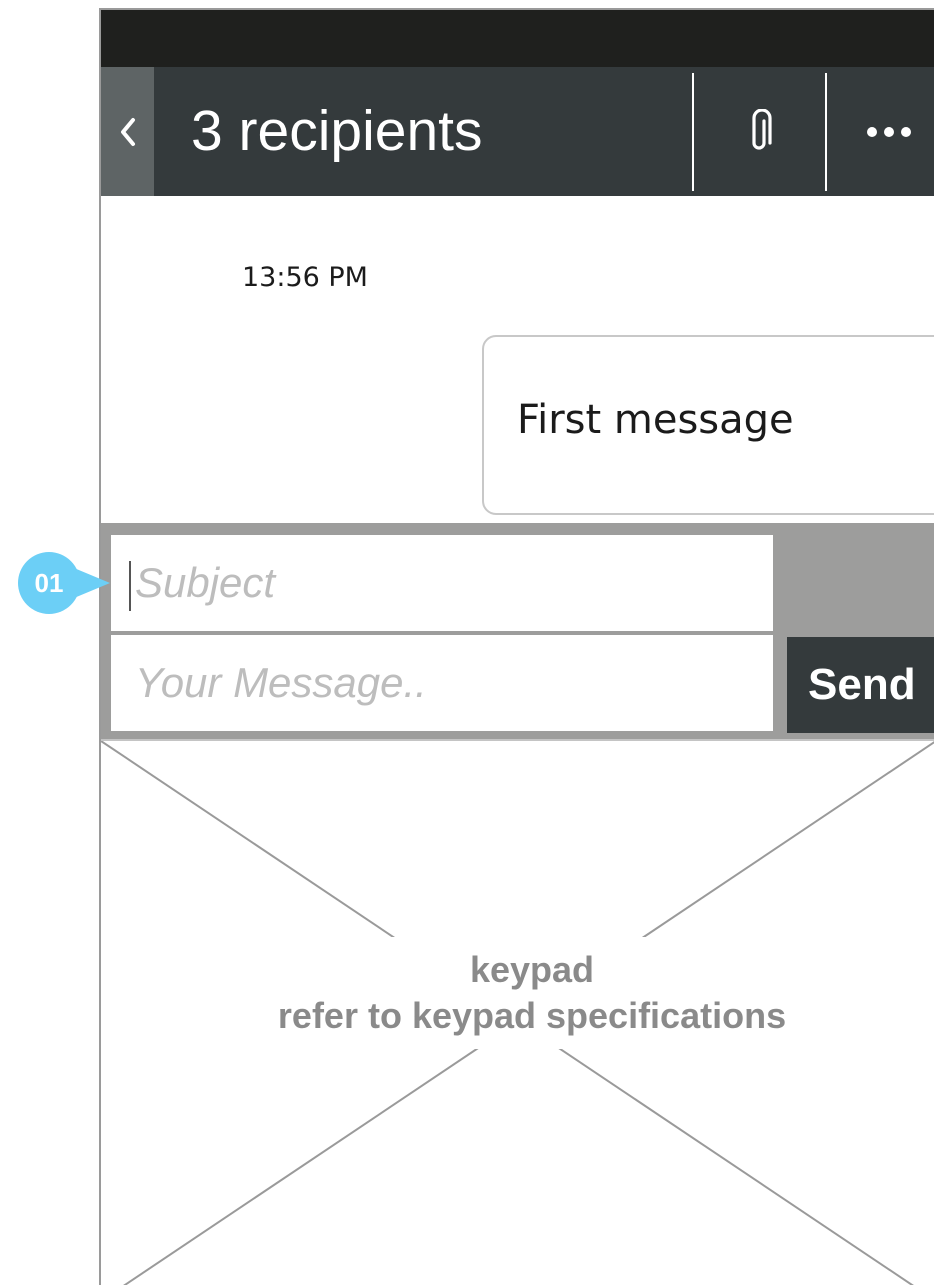  What do you see at coordinates (337, 131) in the screenshot?
I see `conversation-title: 3 recipients` at bounding box center [337, 131].